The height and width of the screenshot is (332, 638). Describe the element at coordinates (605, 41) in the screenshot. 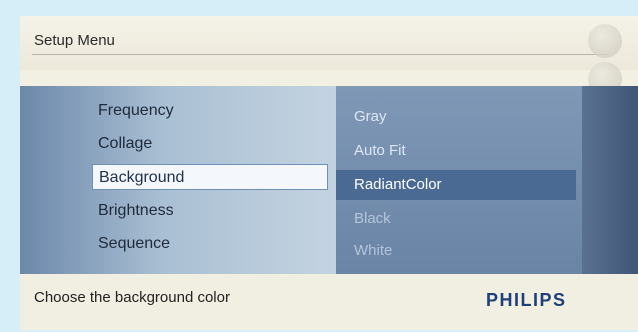

I see `settings-icon` at that location.